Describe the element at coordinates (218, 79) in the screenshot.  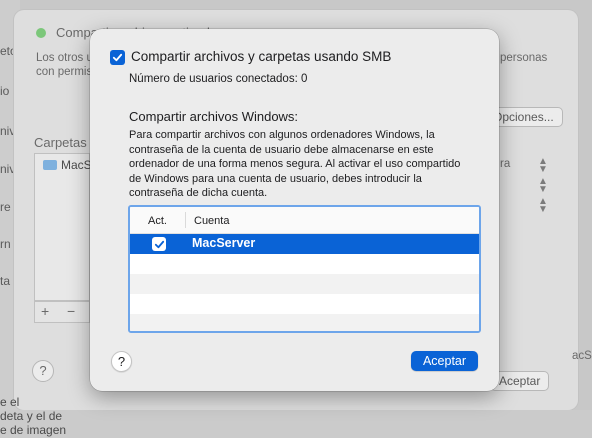
I see `connected-users-text: Número de usuarios conectados: 0` at that location.